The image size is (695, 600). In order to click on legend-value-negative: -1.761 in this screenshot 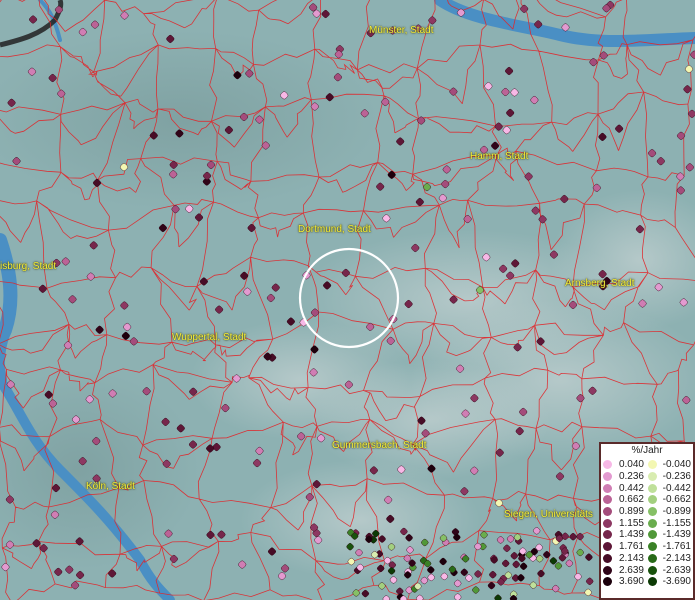, I will do `click(676, 547)`.